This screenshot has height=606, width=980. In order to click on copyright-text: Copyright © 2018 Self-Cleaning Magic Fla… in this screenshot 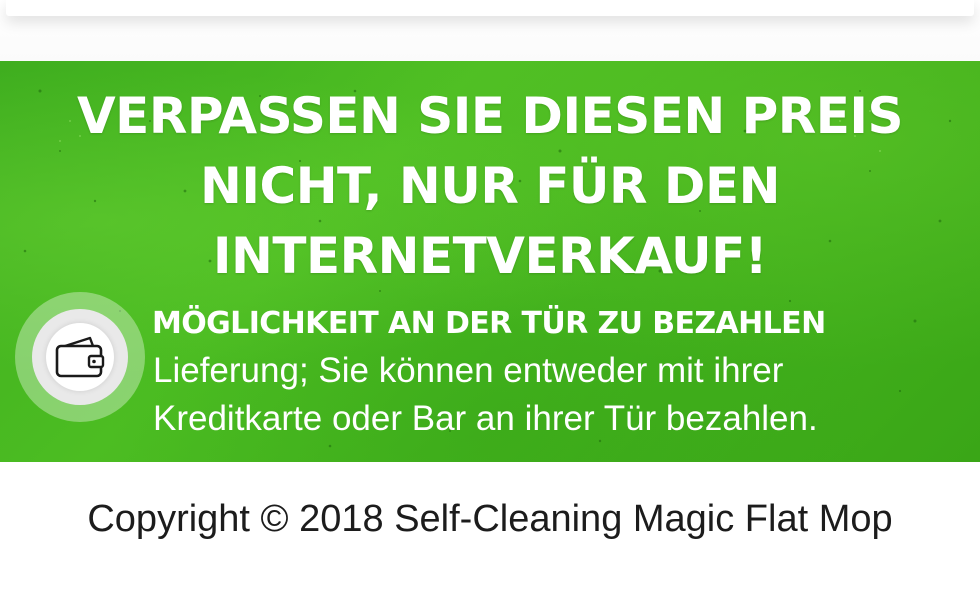, I will do `click(490, 519)`.